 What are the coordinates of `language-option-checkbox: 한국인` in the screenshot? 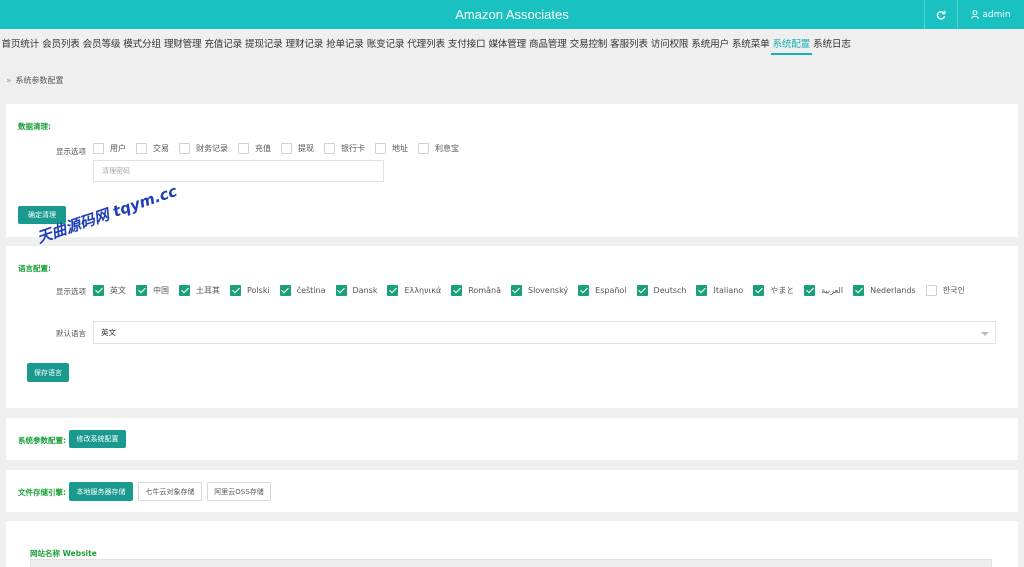 It's located at (945, 290).